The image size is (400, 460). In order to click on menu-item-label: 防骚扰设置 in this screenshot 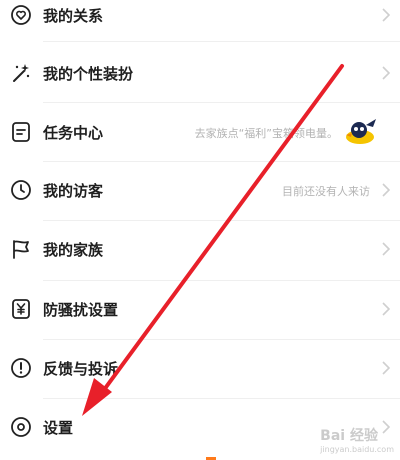, I will do `click(81, 310)`.